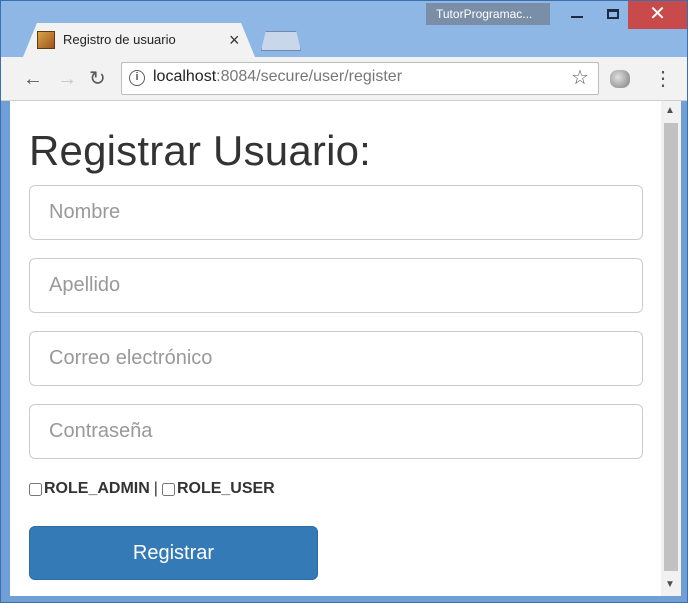 Image resolution: width=688 pixels, height=603 pixels. Describe the element at coordinates (185, 76) in the screenshot. I see `url-host: localhost` at that location.